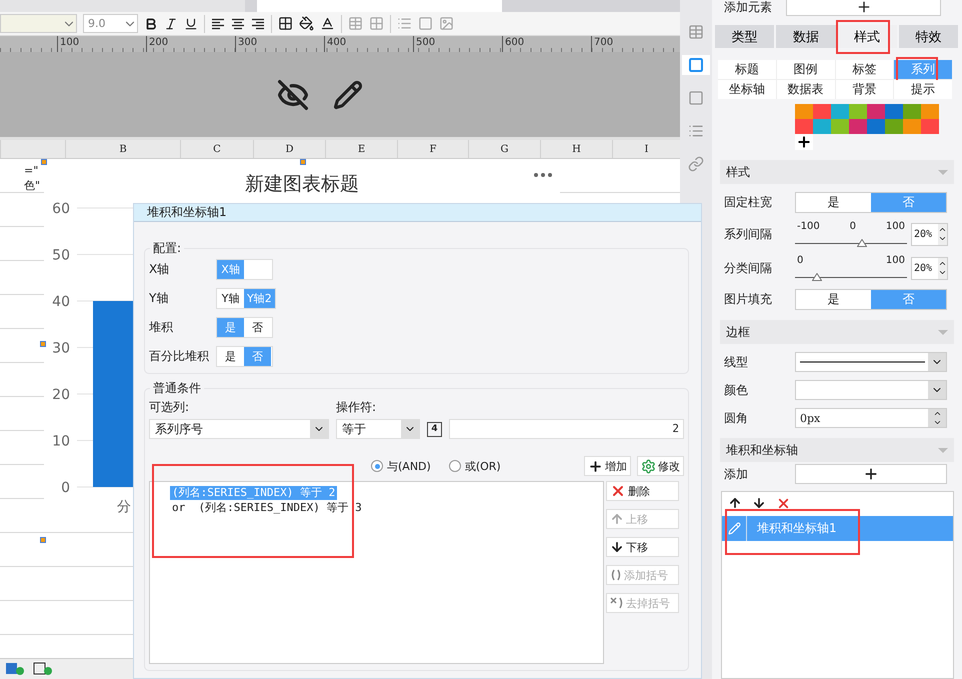 Image resolution: width=962 pixels, height=679 pixels. Describe the element at coordinates (660, 466) in the screenshot. I see `action-button: 修改` at that location.